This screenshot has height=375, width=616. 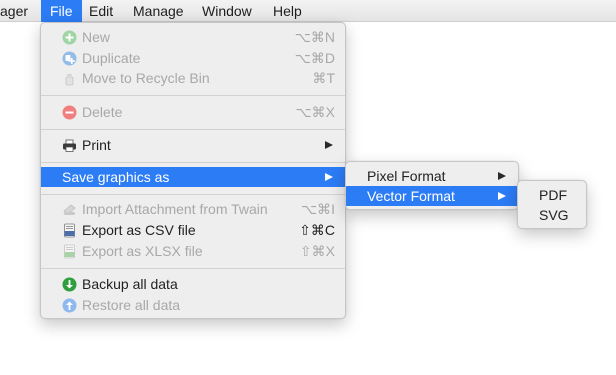 I want to click on trash-icon, so click(x=69, y=78).